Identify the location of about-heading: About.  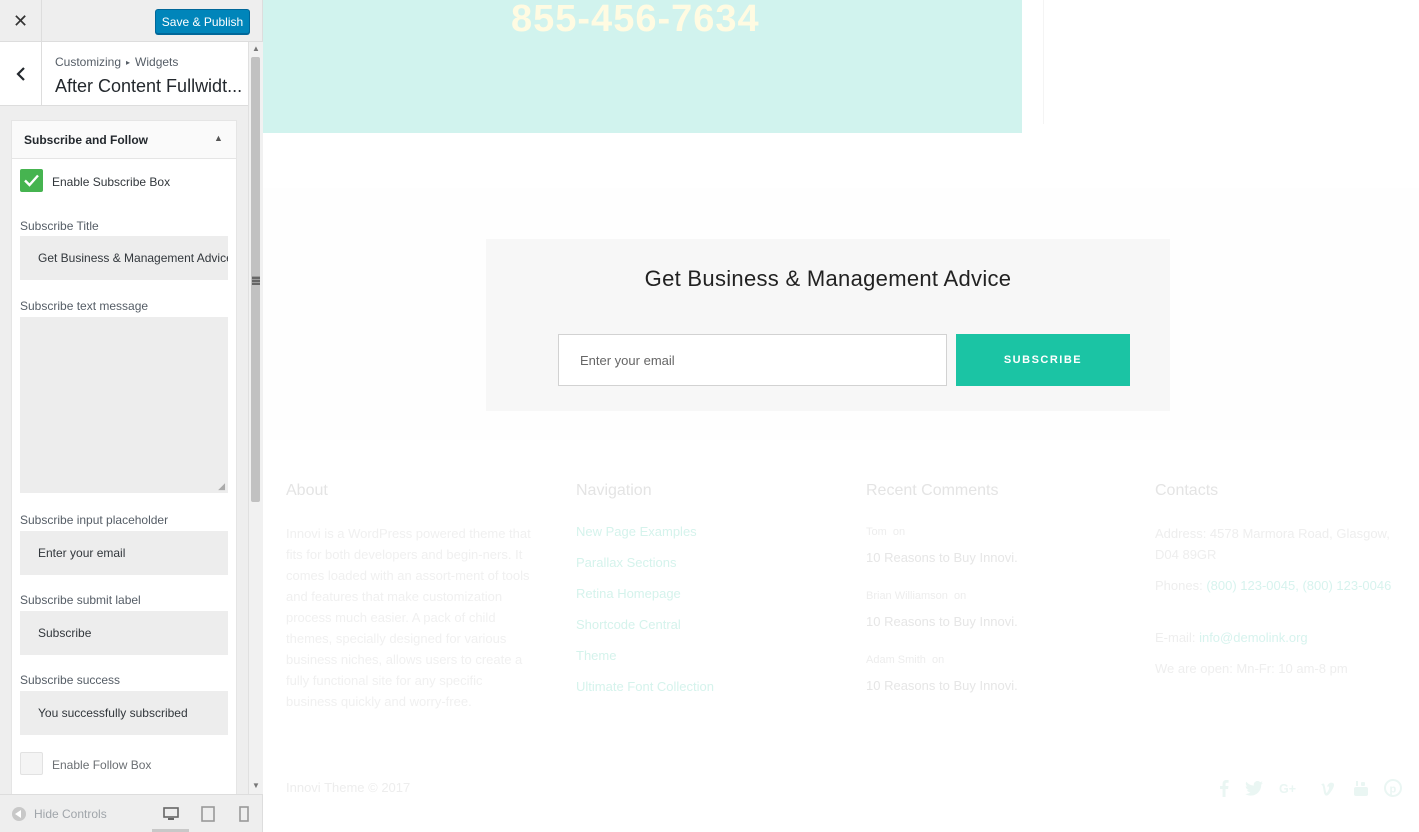
(307, 490).